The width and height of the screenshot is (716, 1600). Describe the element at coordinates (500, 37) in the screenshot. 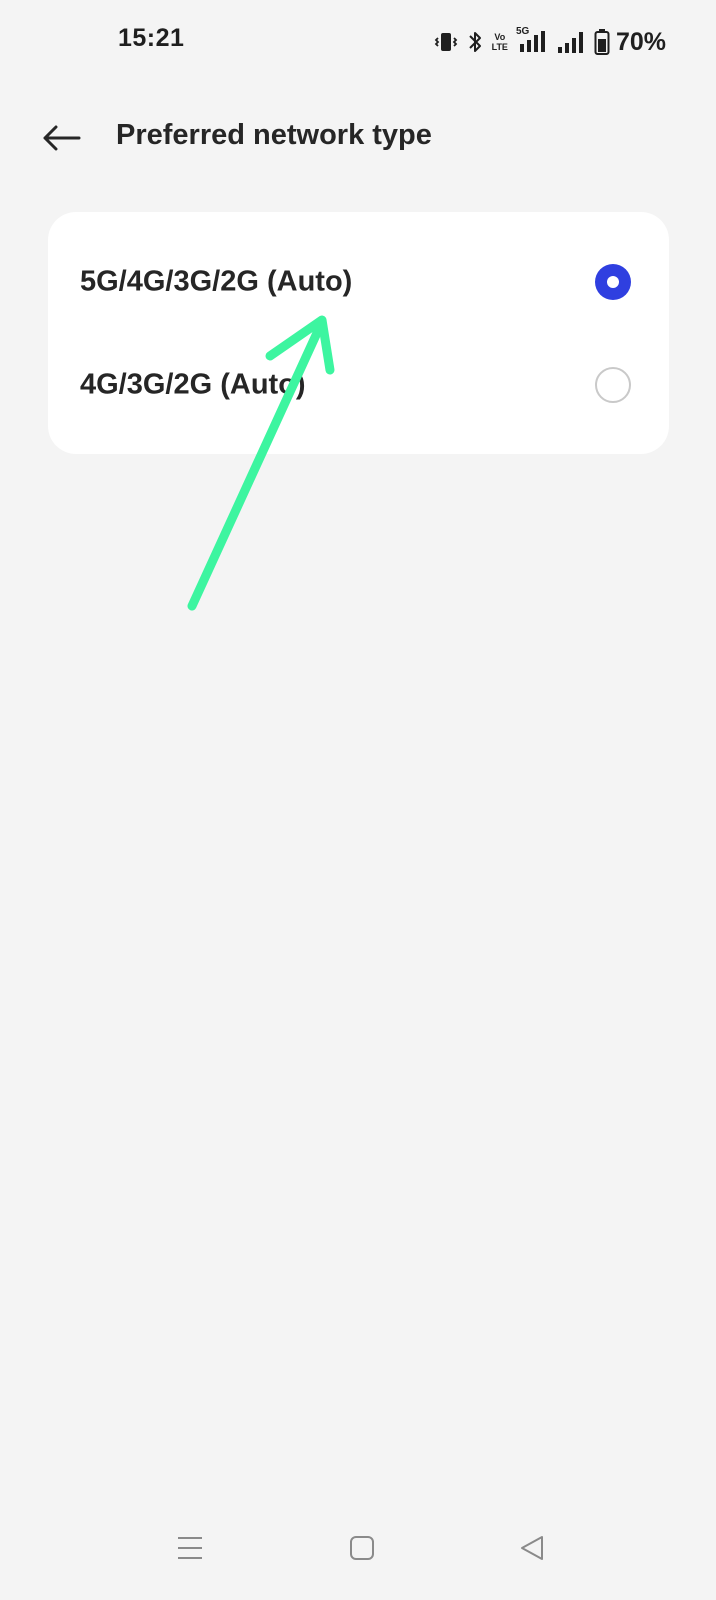

I see `volte-top-label: Vo` at that location.